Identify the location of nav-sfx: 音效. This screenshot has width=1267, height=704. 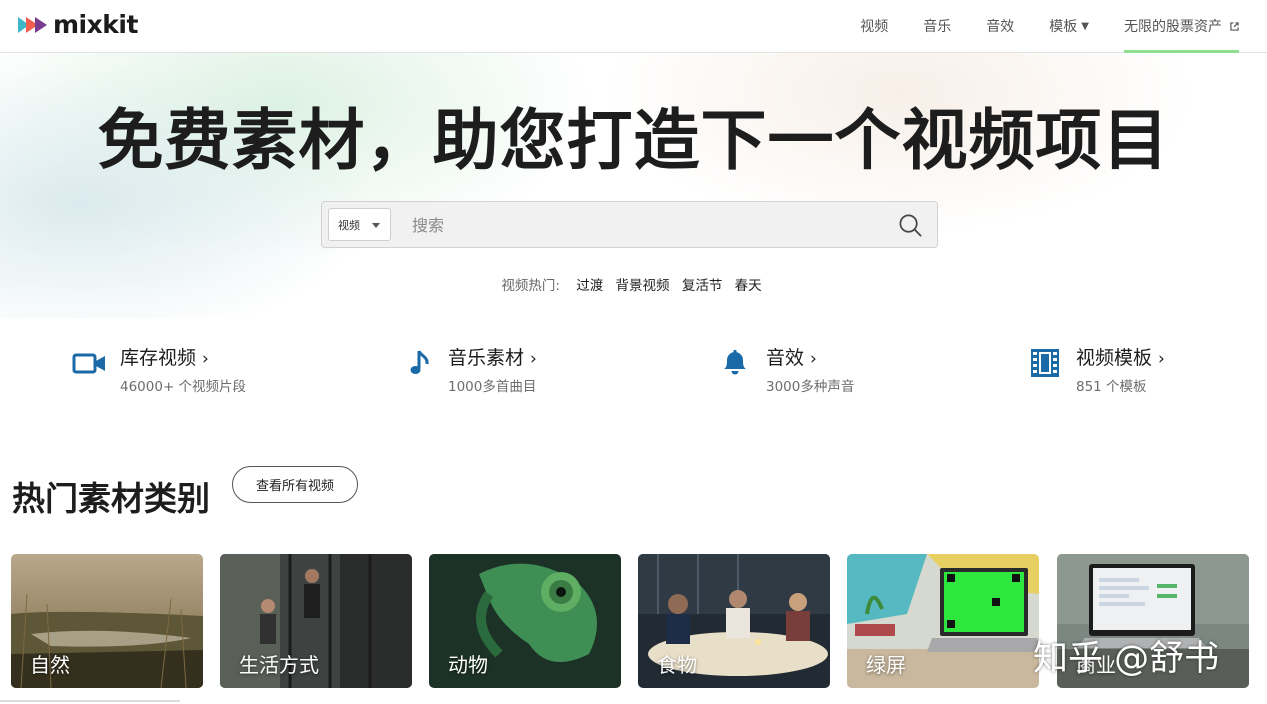
(1000, 26).